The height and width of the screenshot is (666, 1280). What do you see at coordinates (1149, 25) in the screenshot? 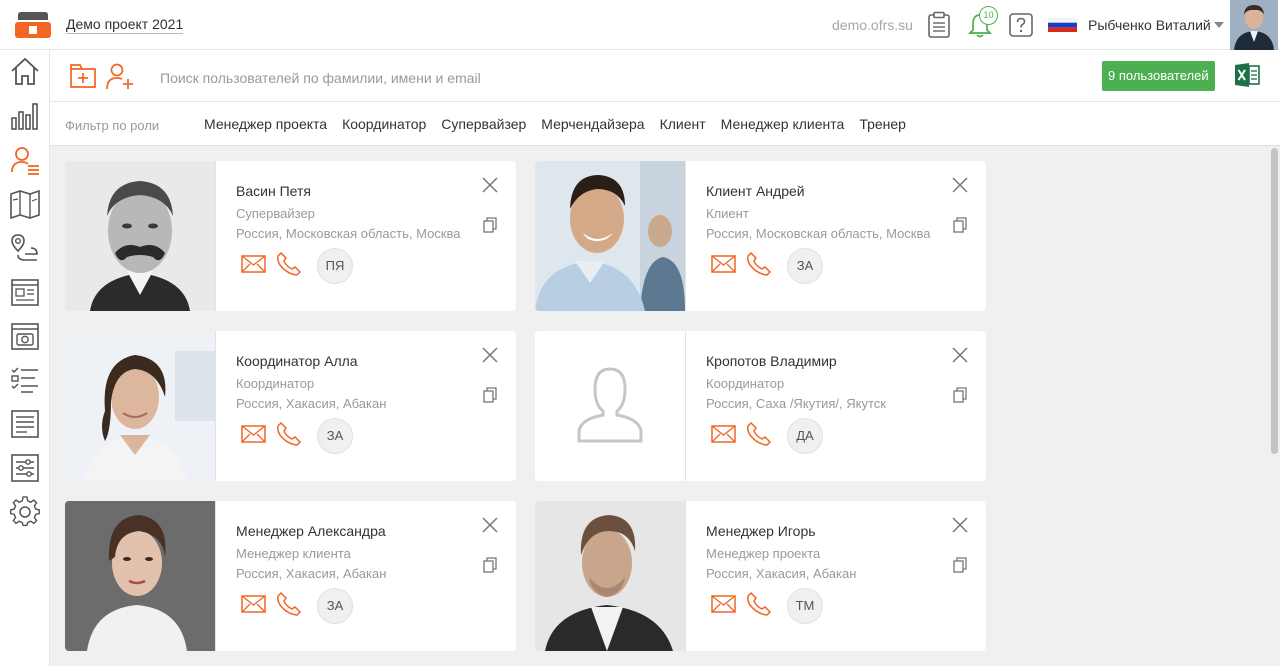
I see `current-user-name: Рыбченко Виталий` at bounding box center [1149, 25].